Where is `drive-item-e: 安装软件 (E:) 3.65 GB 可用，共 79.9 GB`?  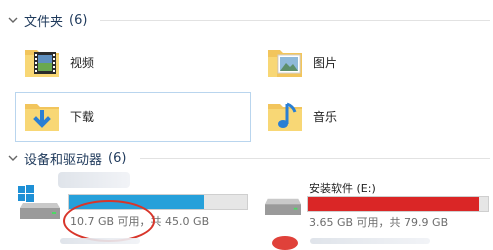
drive-item-e: 安装软件 (E:) 3.65 GB 可用，共 79.9 GB is located at coordinates (374, 200).